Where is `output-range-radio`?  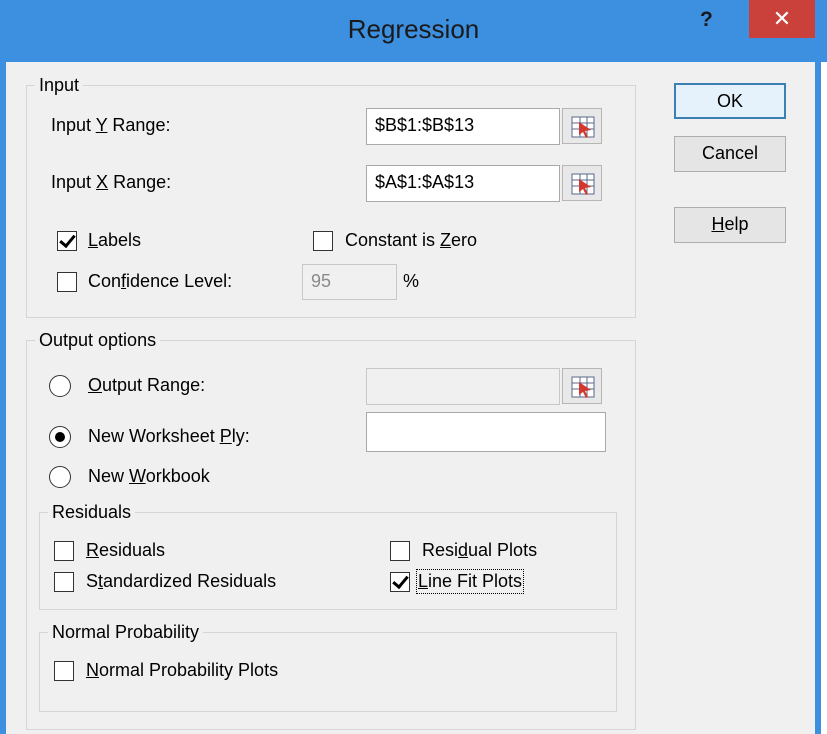
output-range-radio is located at coordinates (60, 386).